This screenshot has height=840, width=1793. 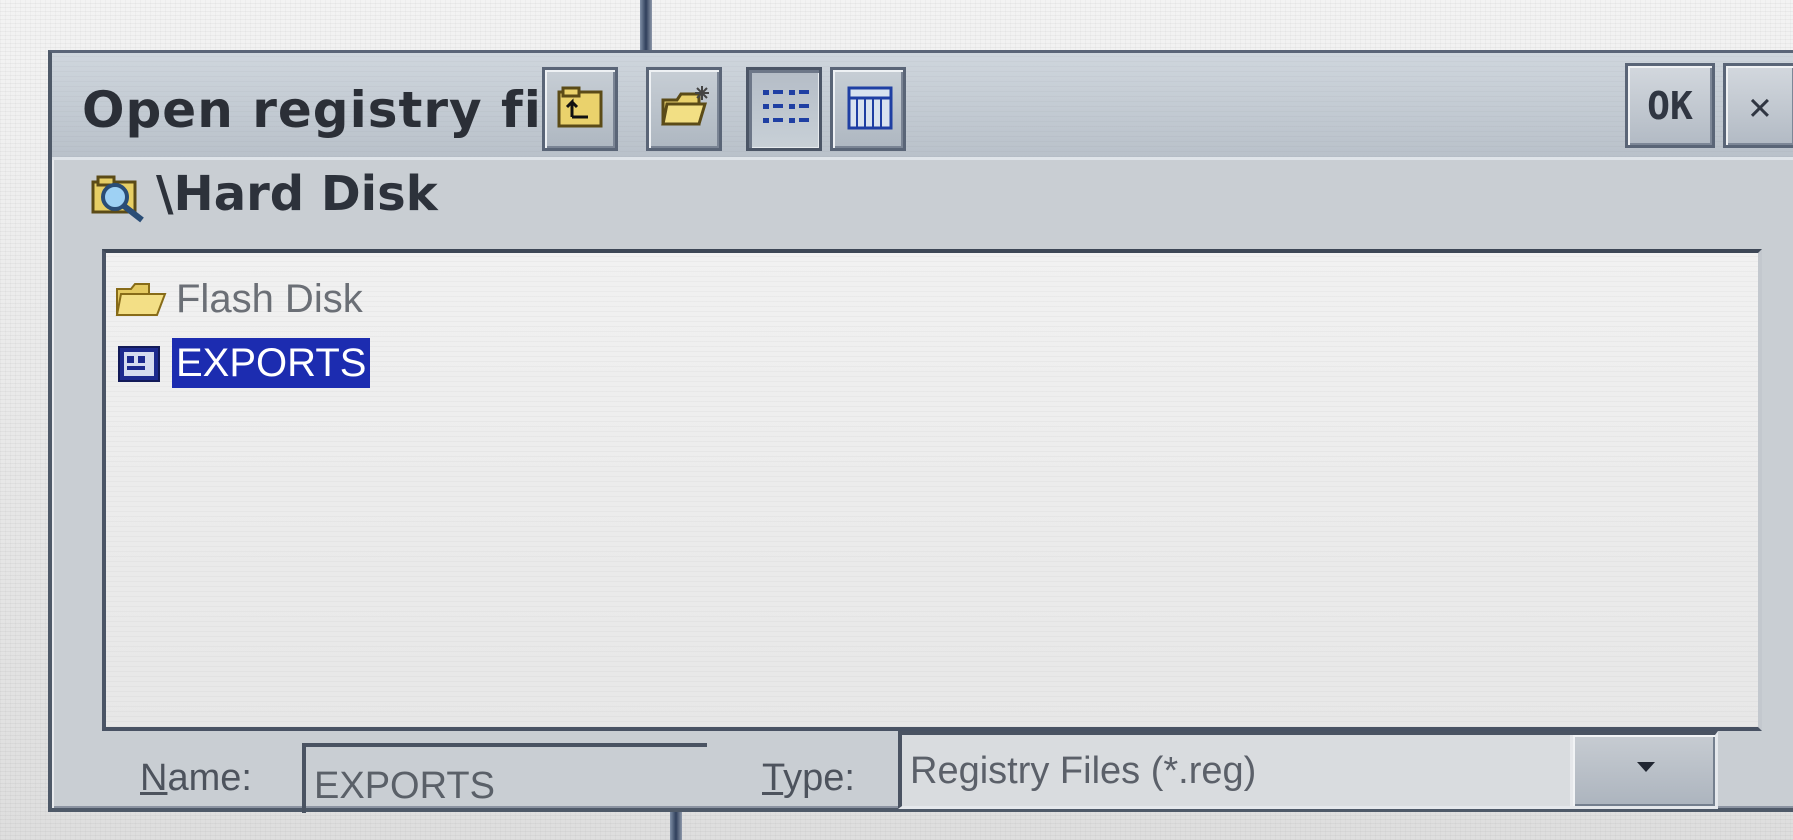 I want to click on new-folder-button, so click(x=684, y=109).